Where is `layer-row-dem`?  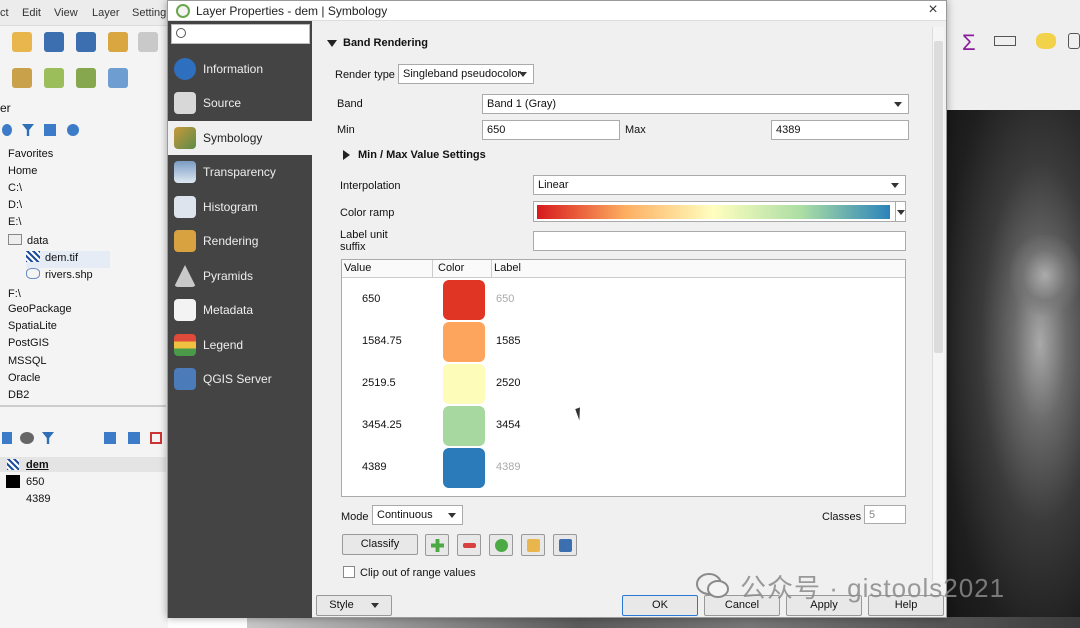
layer-row-dem is located at coordinates (83, 464).